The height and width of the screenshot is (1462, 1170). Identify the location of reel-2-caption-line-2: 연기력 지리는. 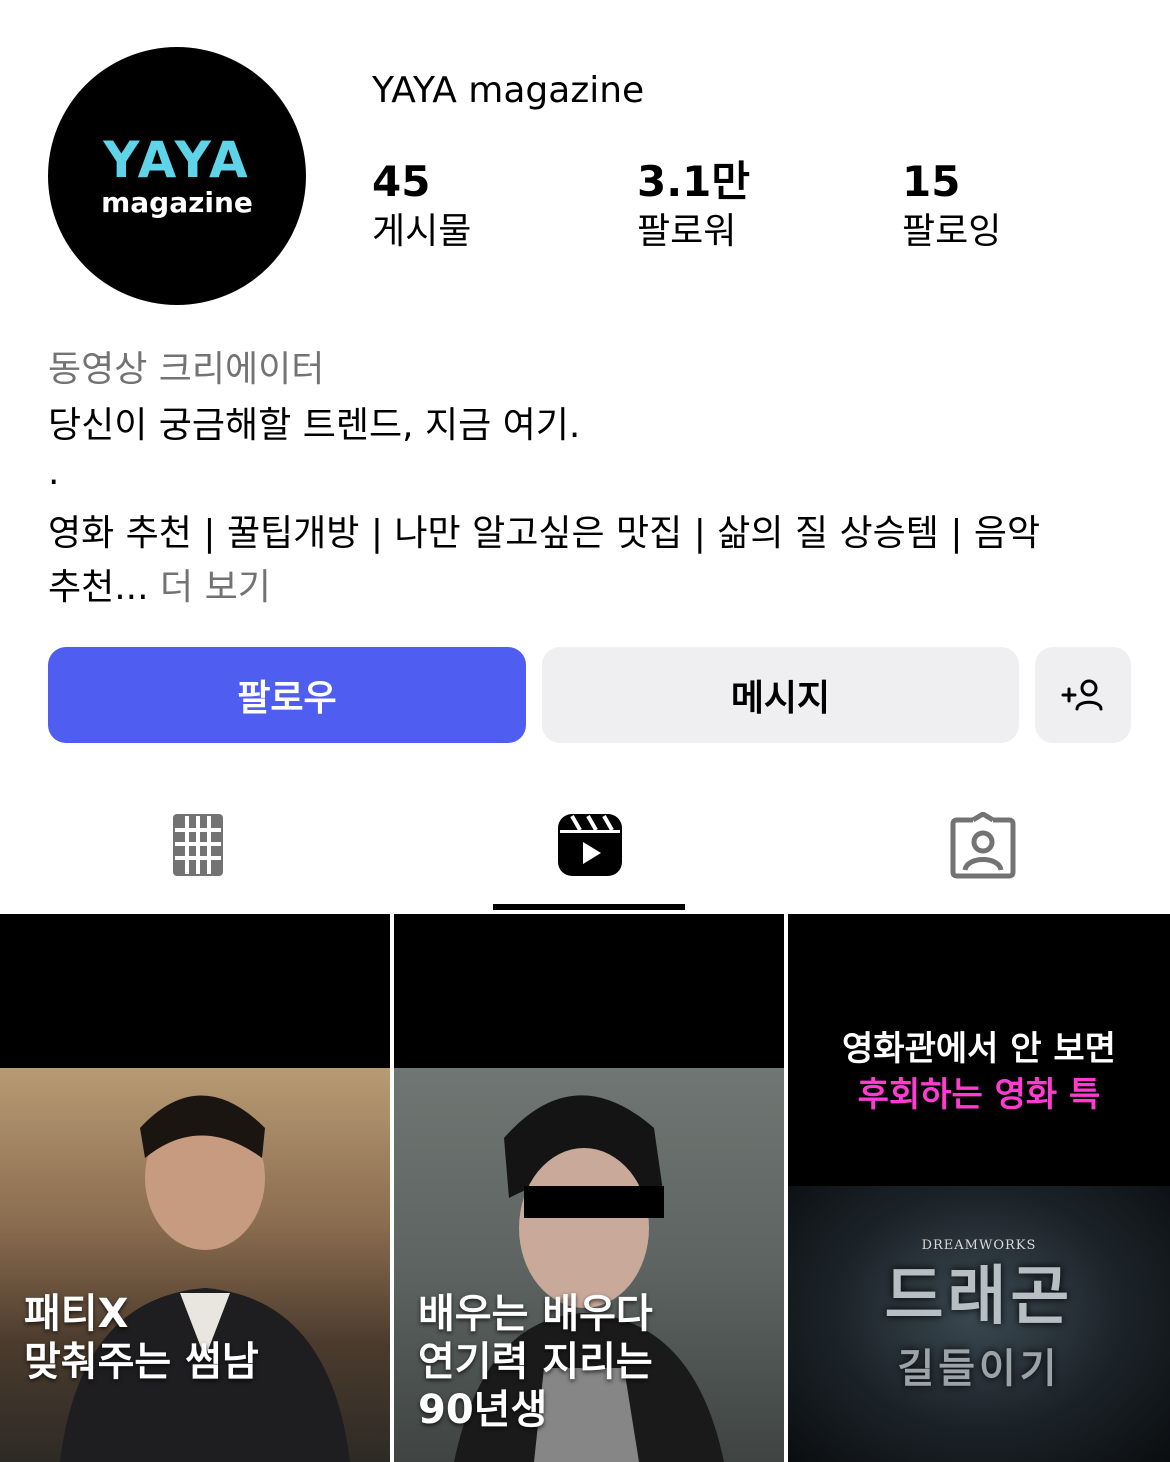
(535, 1362).